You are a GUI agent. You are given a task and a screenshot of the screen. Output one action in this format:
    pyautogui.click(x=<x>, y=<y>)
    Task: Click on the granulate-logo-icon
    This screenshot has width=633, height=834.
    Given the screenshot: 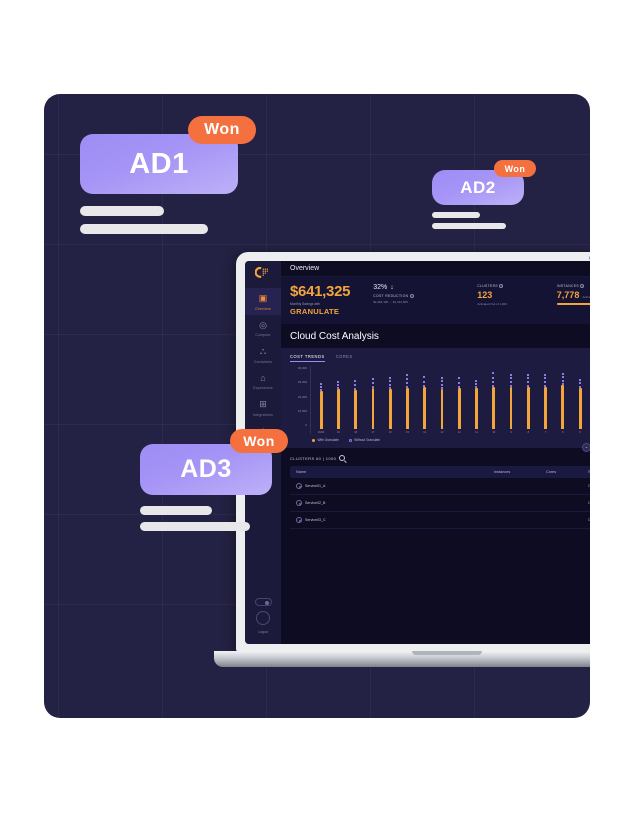 What is the action you would take?
    pyautogui.click(x=263, y=272)
    